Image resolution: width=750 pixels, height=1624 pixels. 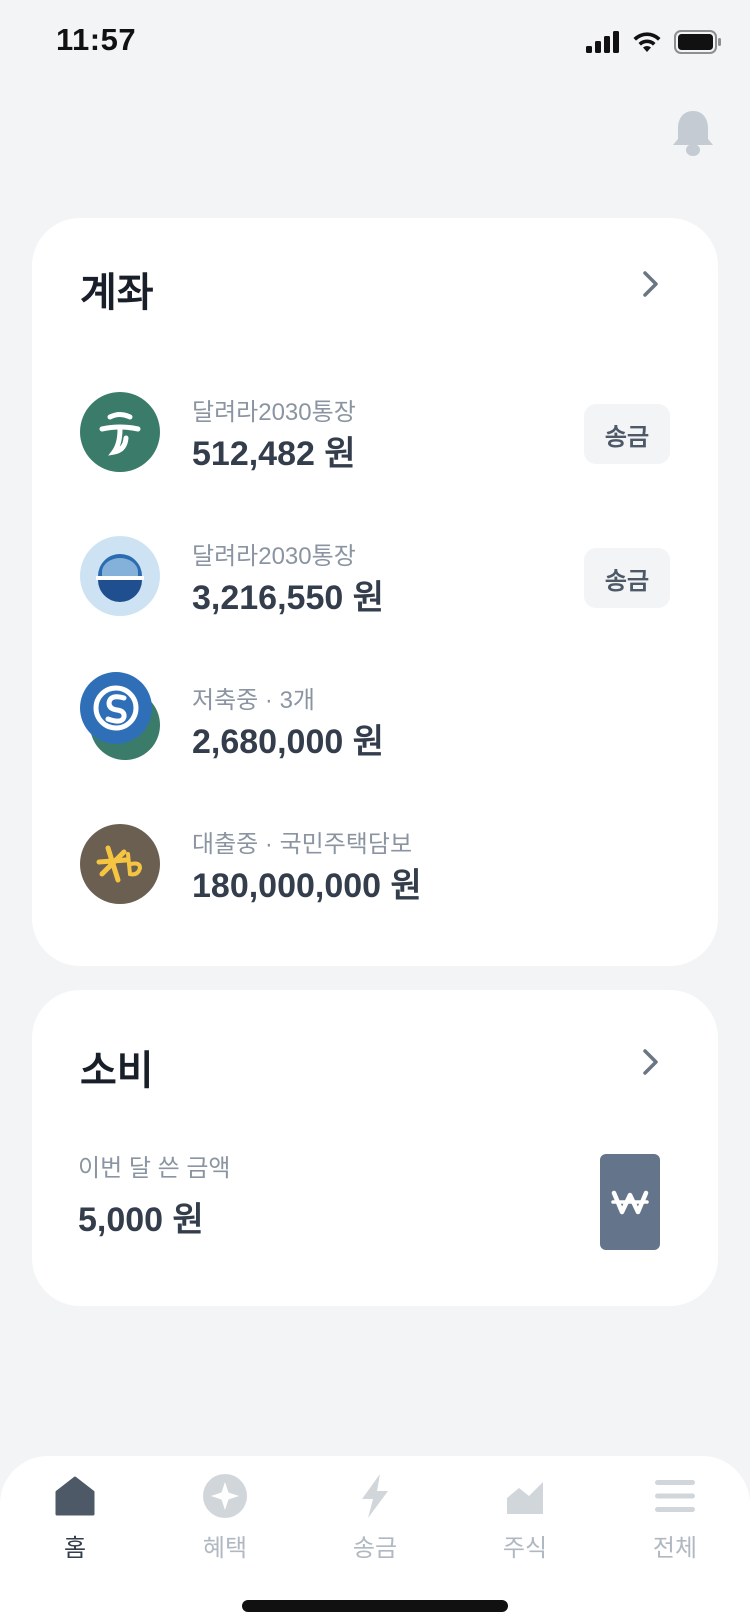 I want to click on tab-label: 송금, so click(x=375, y=1548).